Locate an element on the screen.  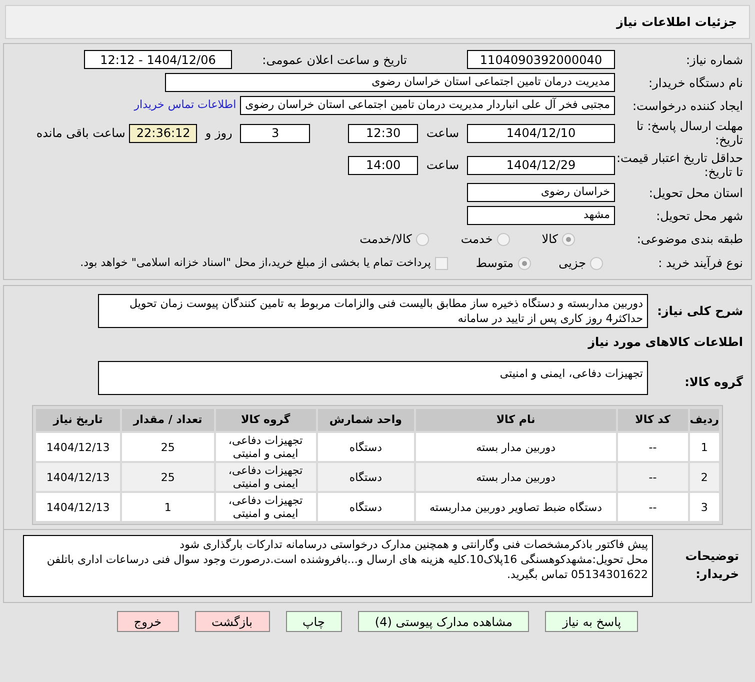
action-button: مشاهده مدارک پیوستی (4) is located at coordinates (444, 621).